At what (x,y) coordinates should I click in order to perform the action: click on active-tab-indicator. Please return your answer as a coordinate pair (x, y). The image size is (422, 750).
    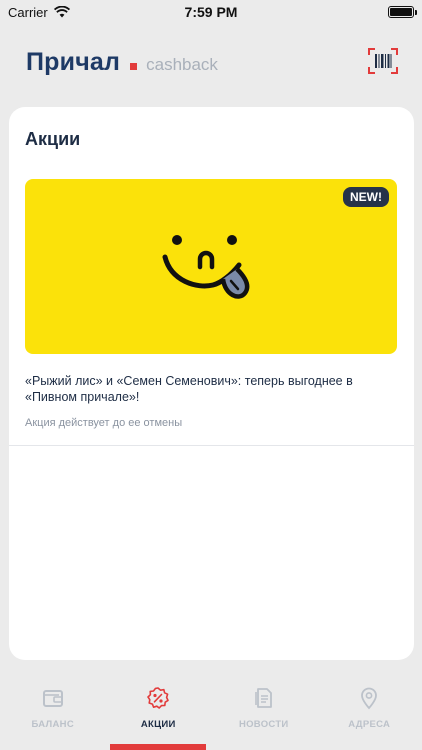
    Looking at the image, I should click on (158, 747).